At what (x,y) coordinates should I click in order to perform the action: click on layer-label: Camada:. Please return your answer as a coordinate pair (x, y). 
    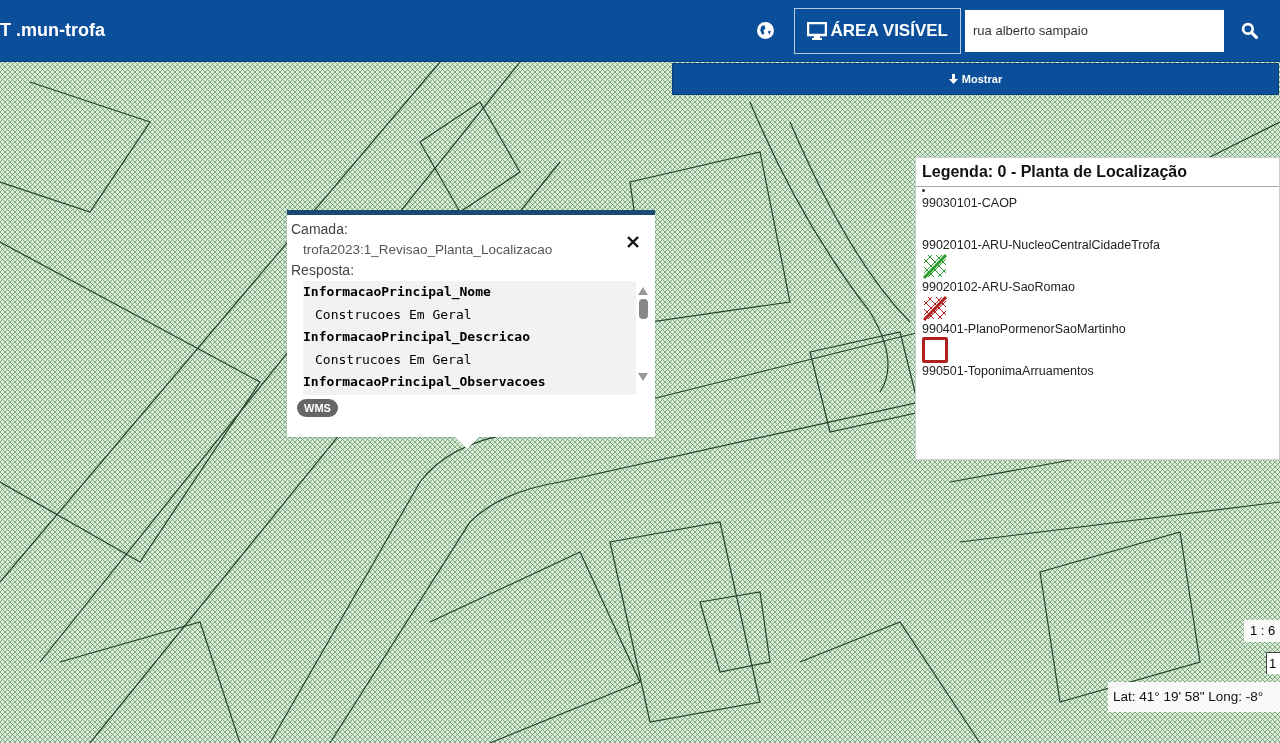
    Looking at the image, I should click on (320, 229).